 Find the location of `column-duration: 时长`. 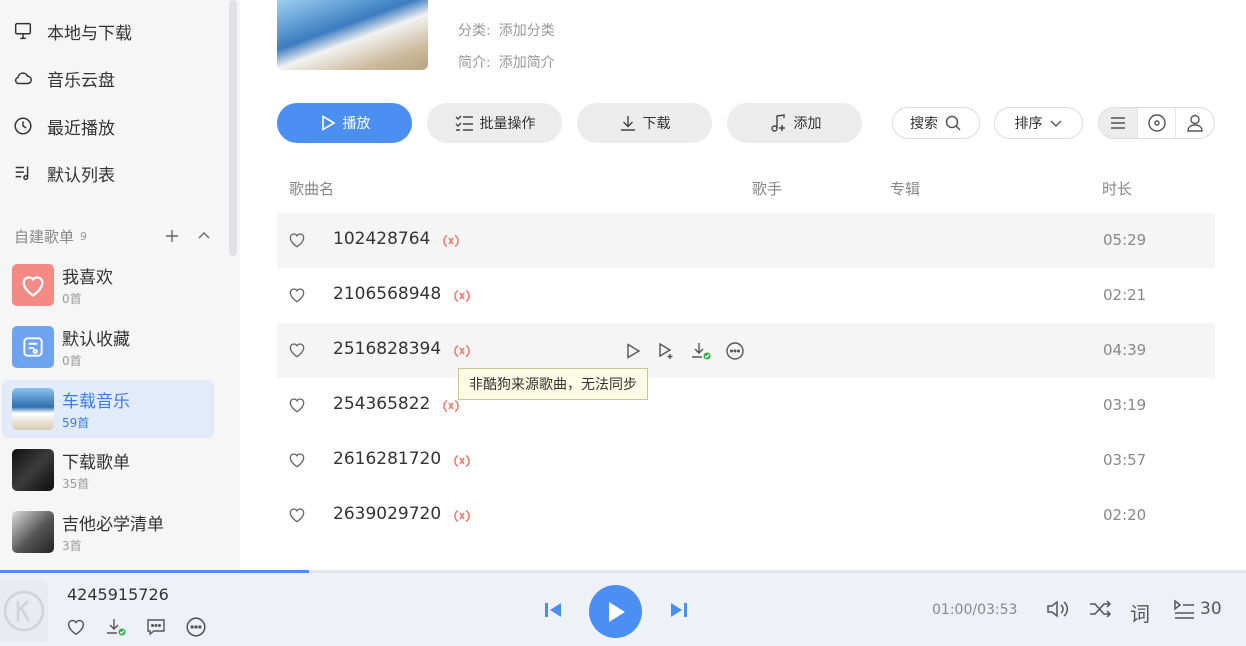

column-duration: 时长 is located at coordinates (1117, 188).